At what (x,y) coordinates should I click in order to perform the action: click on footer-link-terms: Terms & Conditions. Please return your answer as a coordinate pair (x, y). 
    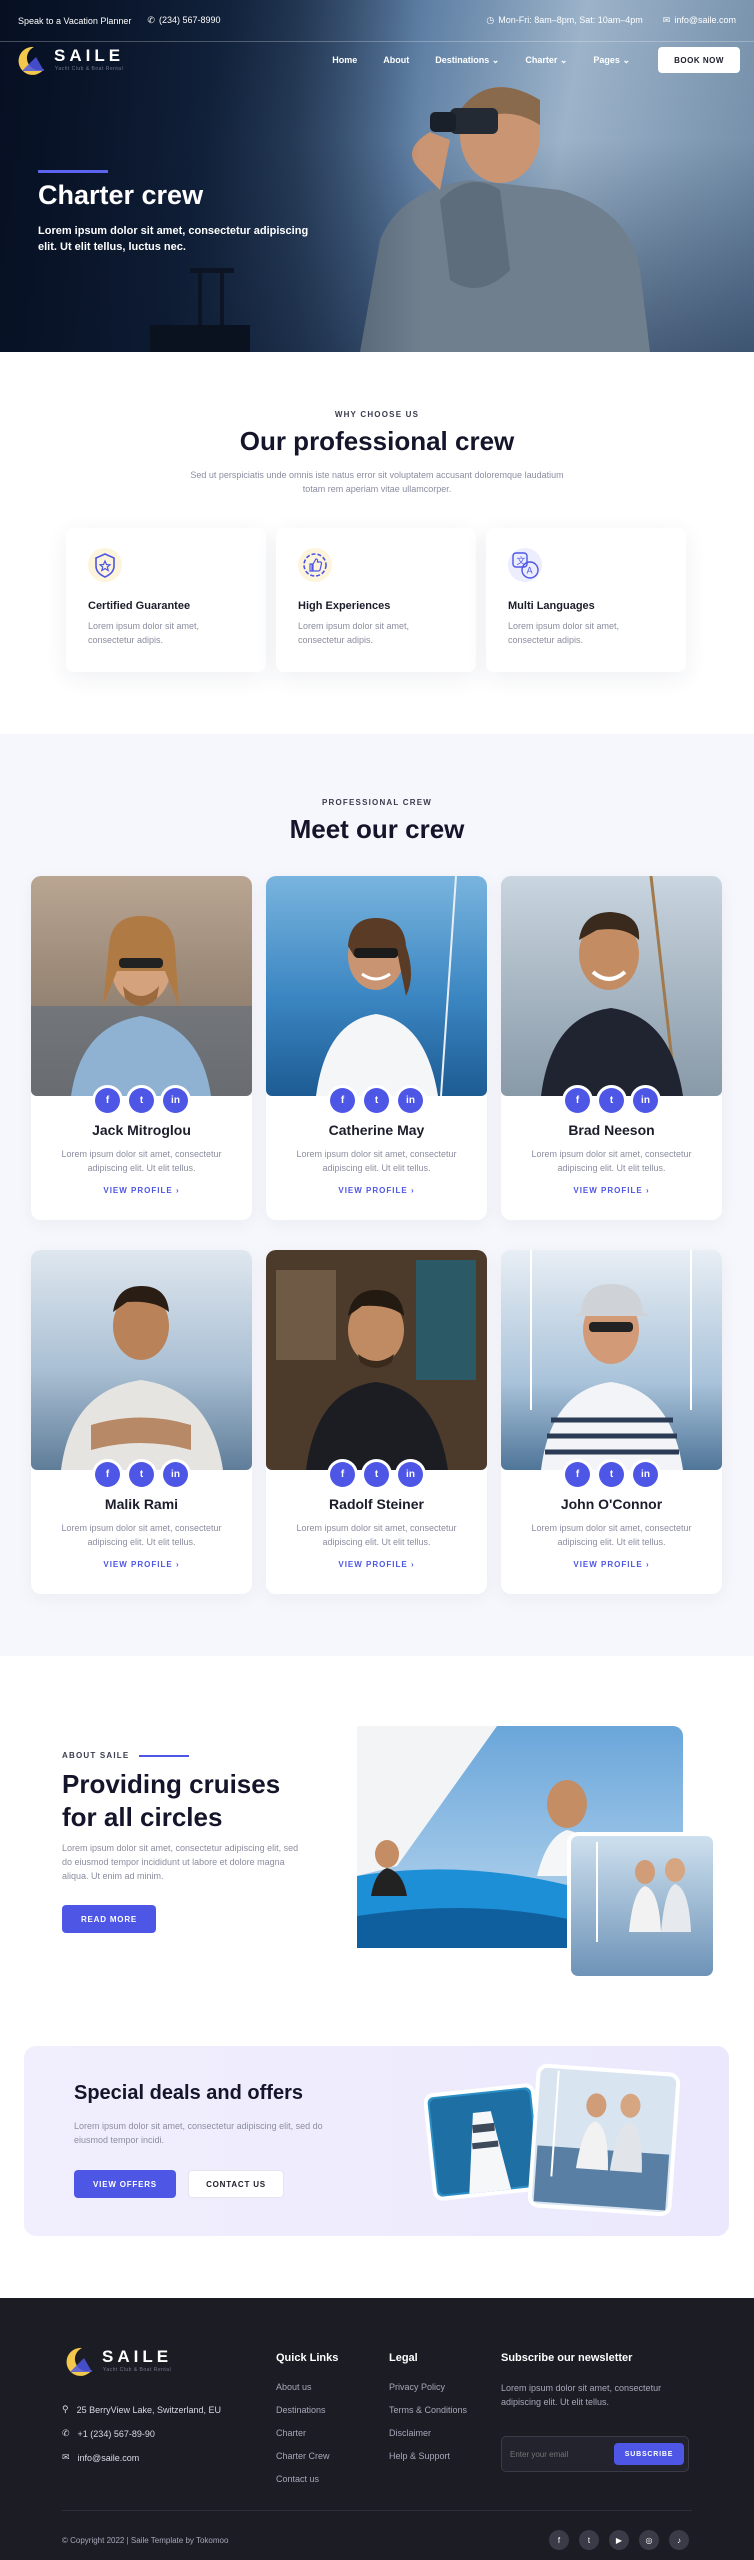
    Looking at the image, I should click on (428, 2410).